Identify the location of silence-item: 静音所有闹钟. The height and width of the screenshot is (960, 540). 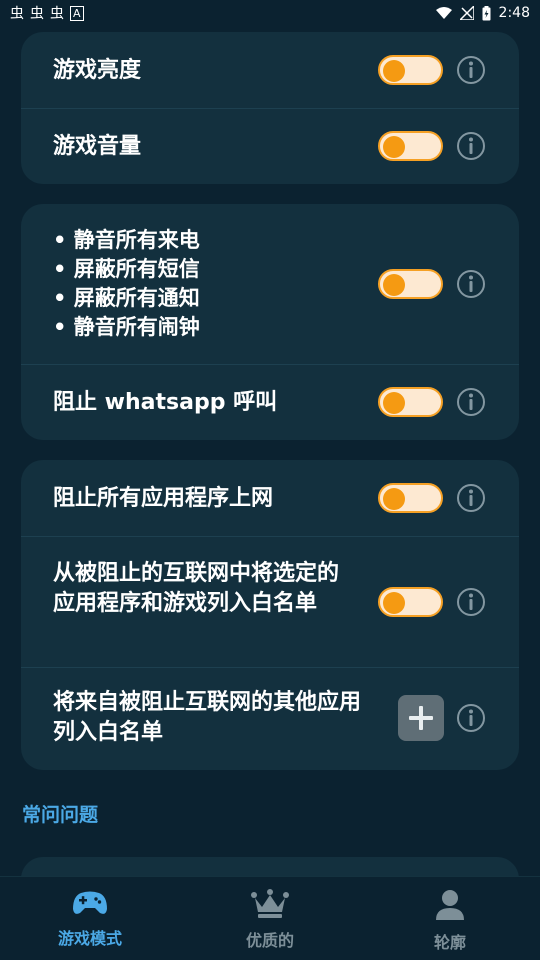
(126, 327).